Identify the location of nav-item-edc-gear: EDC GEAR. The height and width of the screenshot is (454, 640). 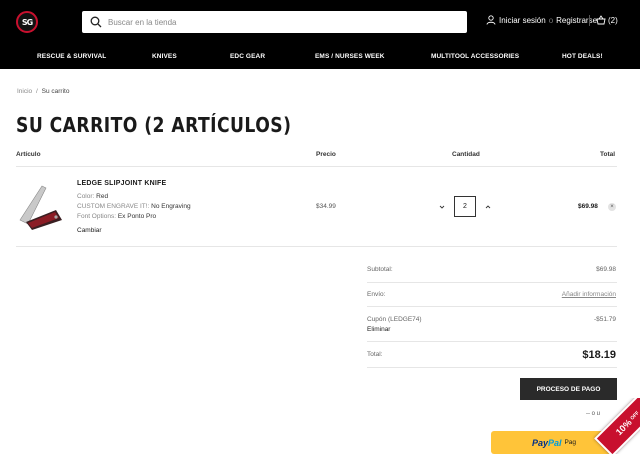
(247, 56).